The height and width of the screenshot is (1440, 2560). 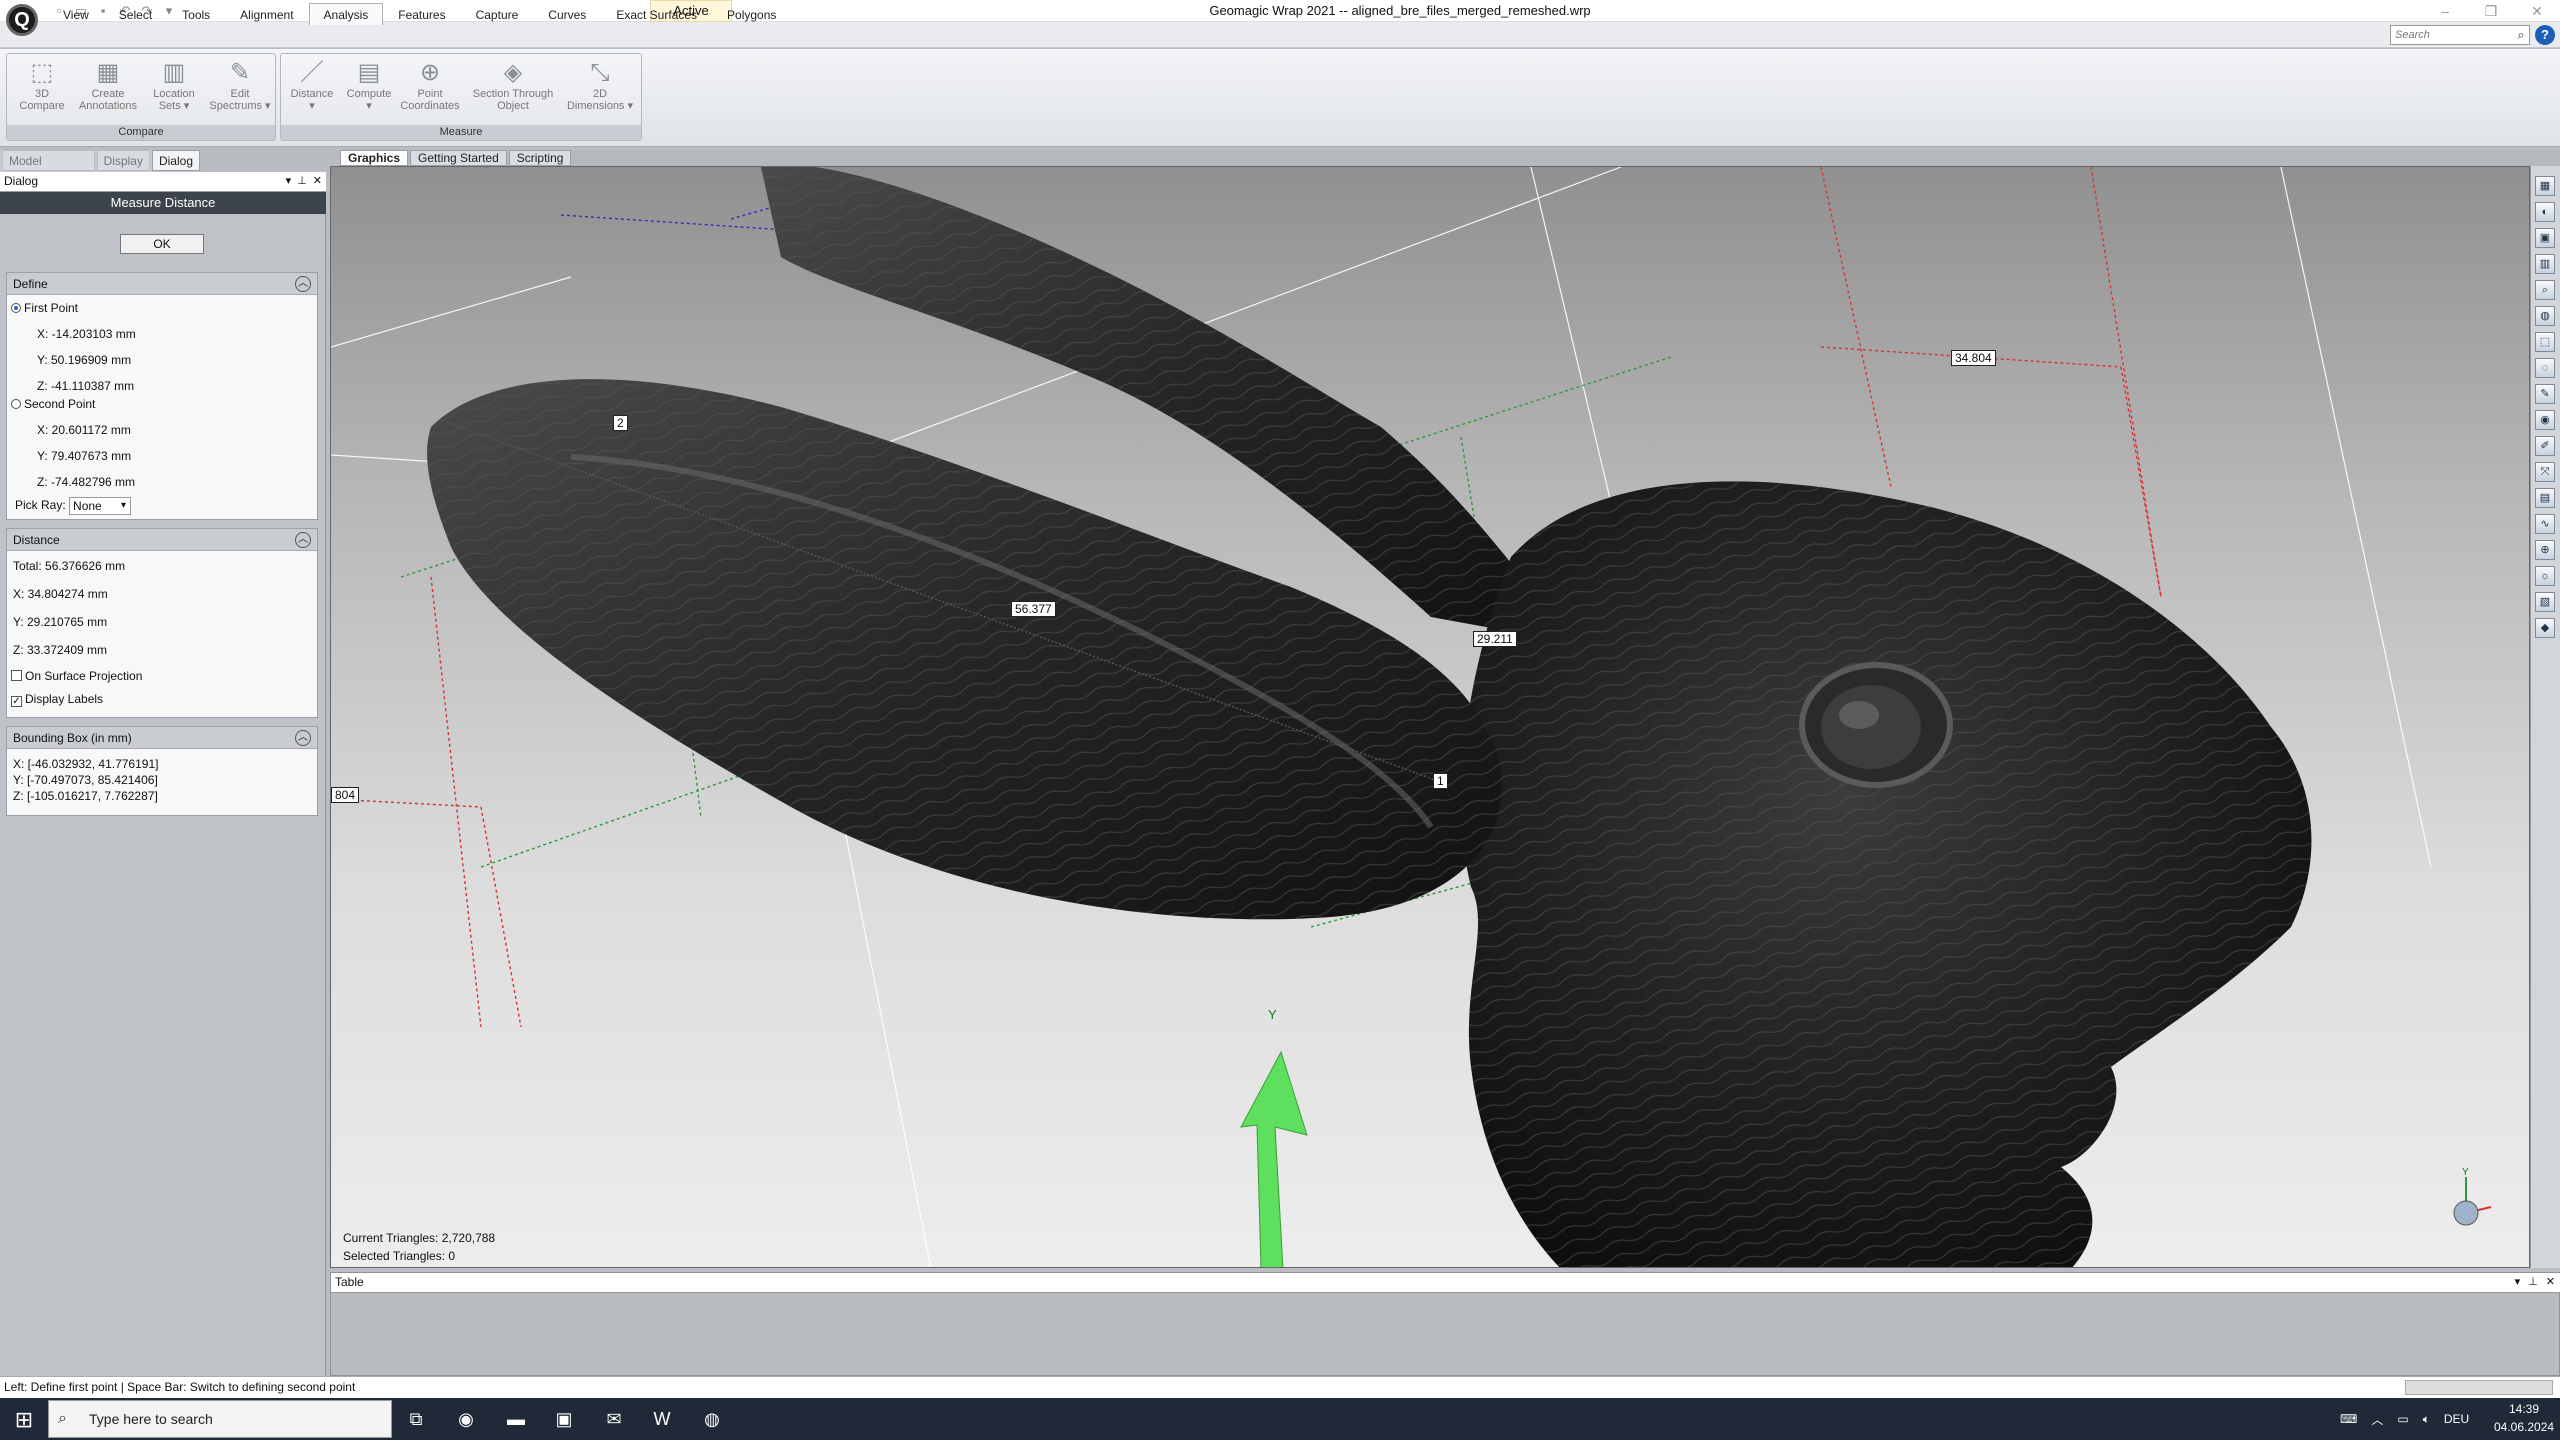 I want to click on measure-icon: ⊕, so click(x=2545, y=550).